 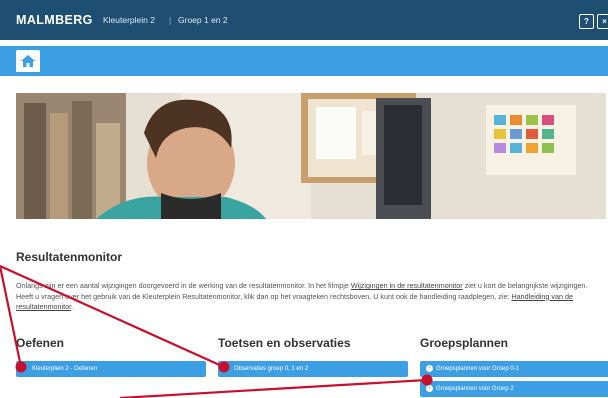 What do you see at coordinates (21, 367) in the screenshot?
I see `annotation-dot-oefenen` at bounding box center [21, 367].